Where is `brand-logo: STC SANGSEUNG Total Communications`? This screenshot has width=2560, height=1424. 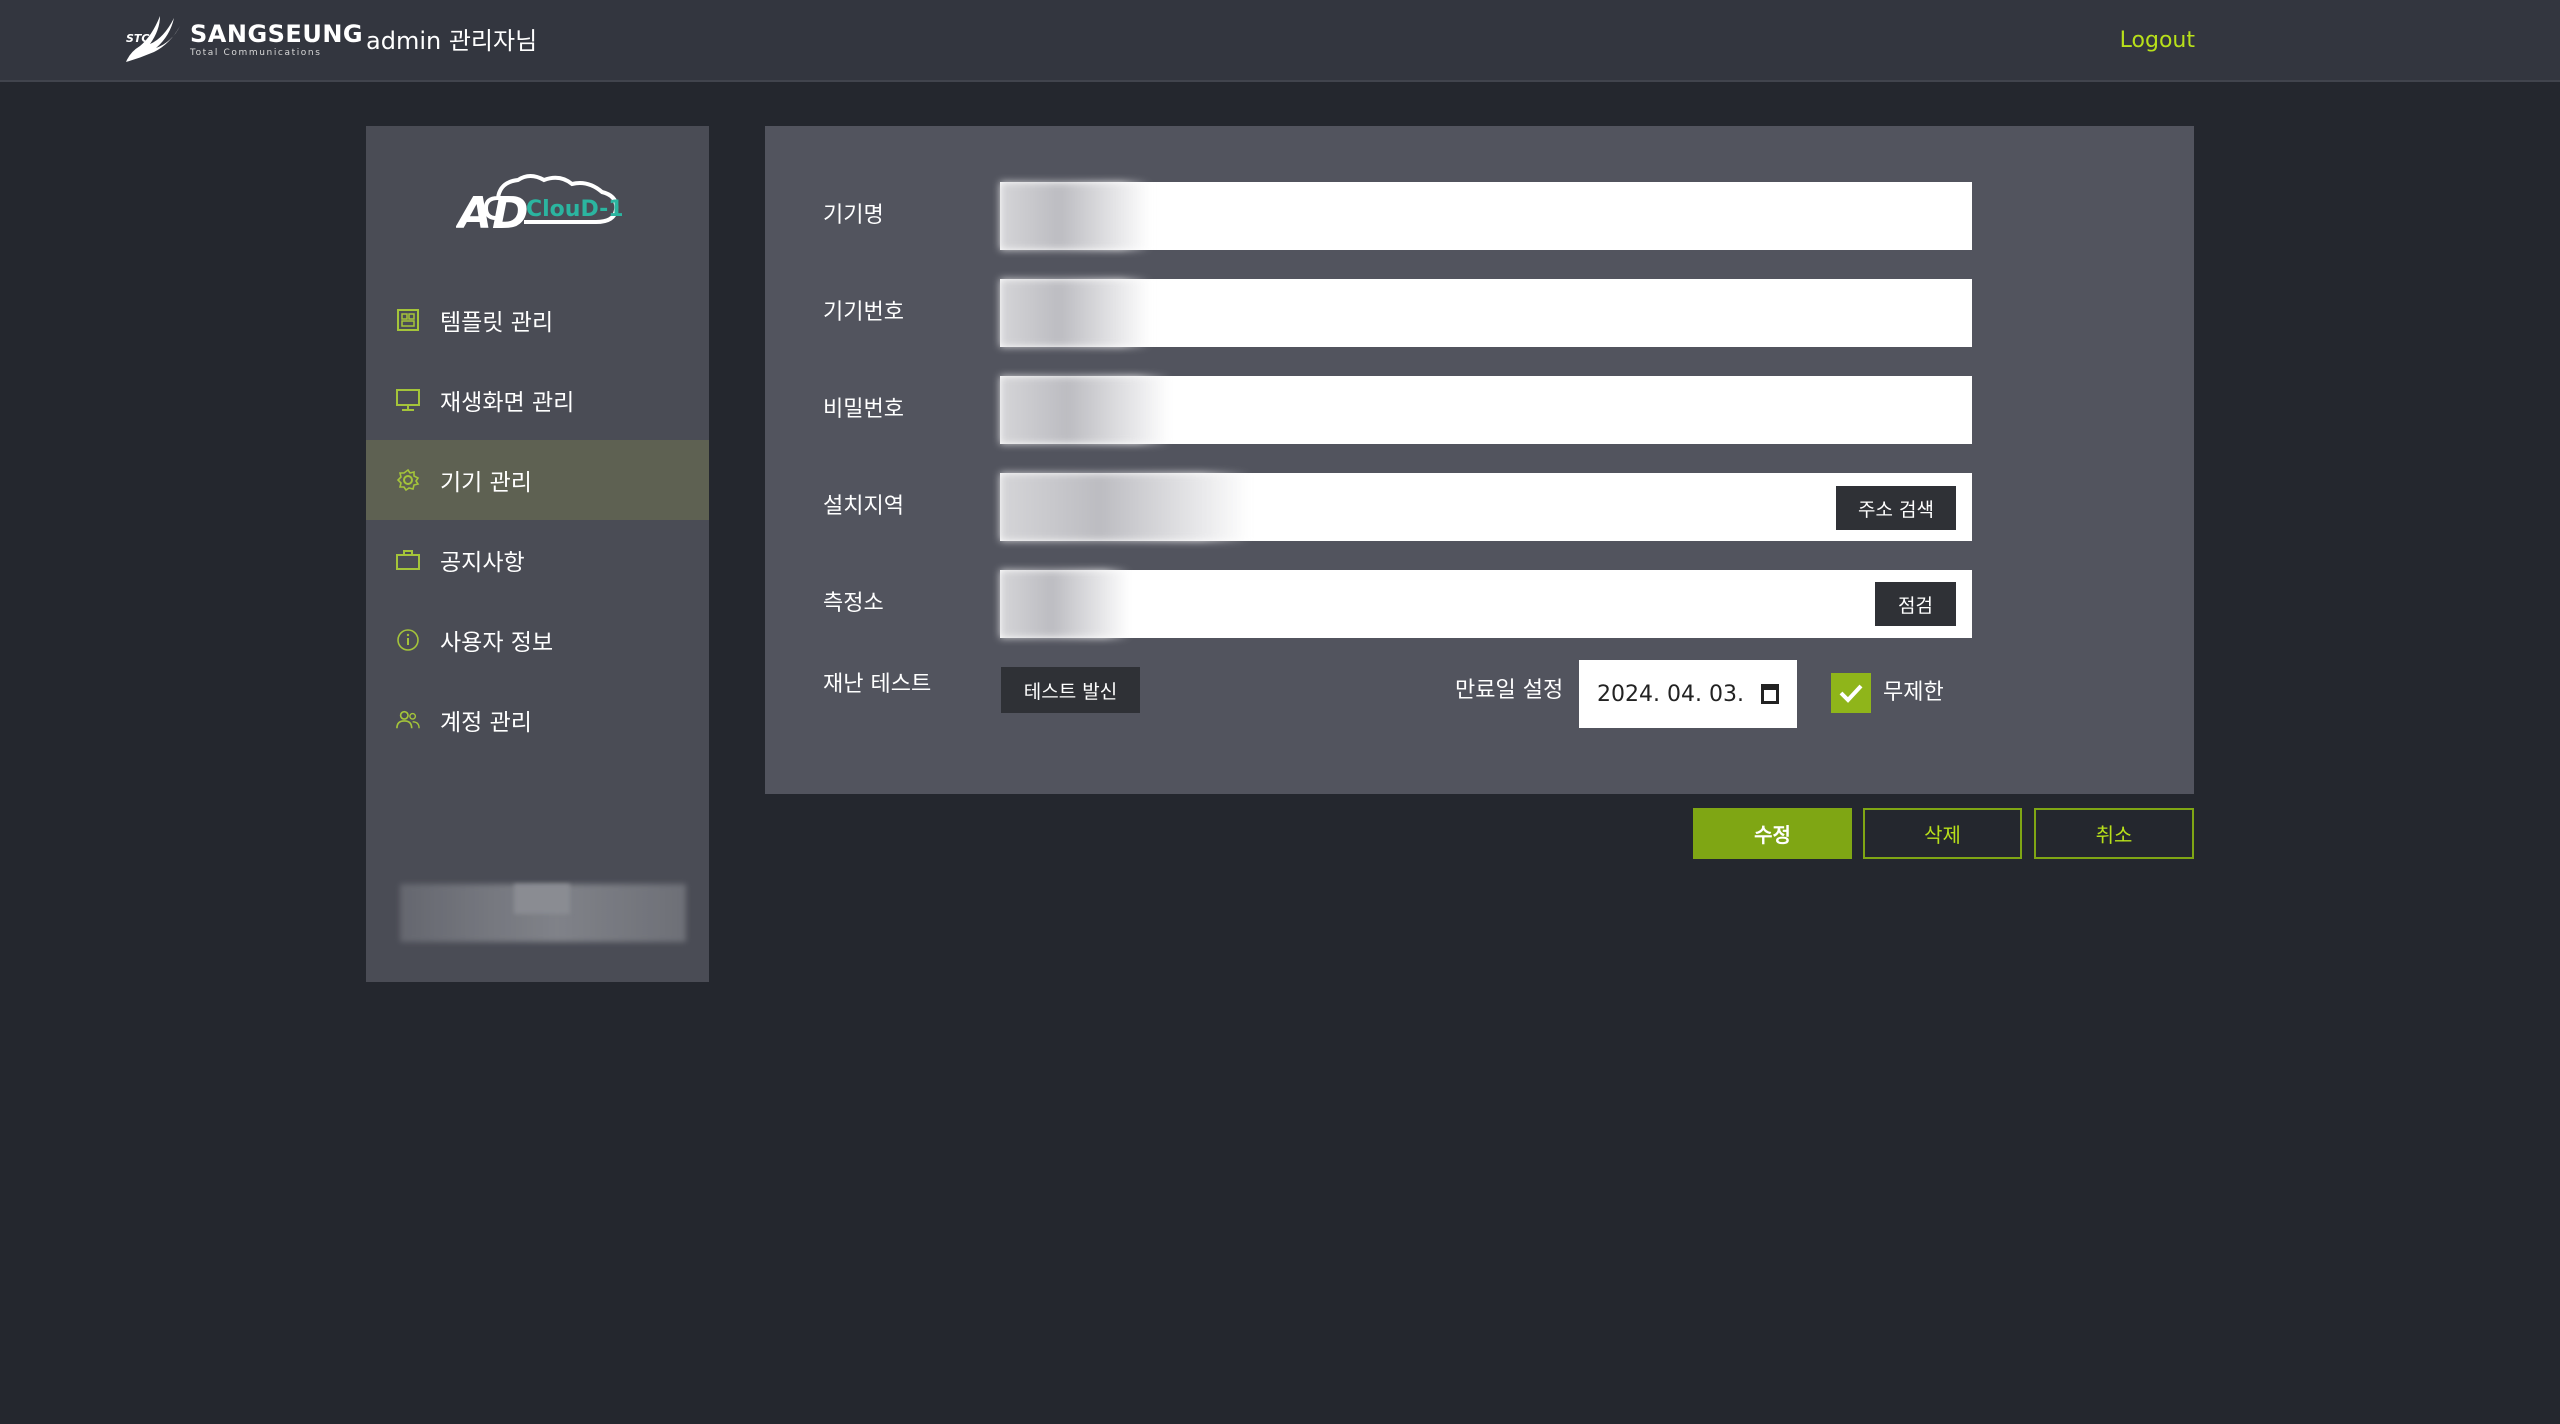 brand-logo: STC SANGSEUNG Total Communications is located at coordinates (241, 40).